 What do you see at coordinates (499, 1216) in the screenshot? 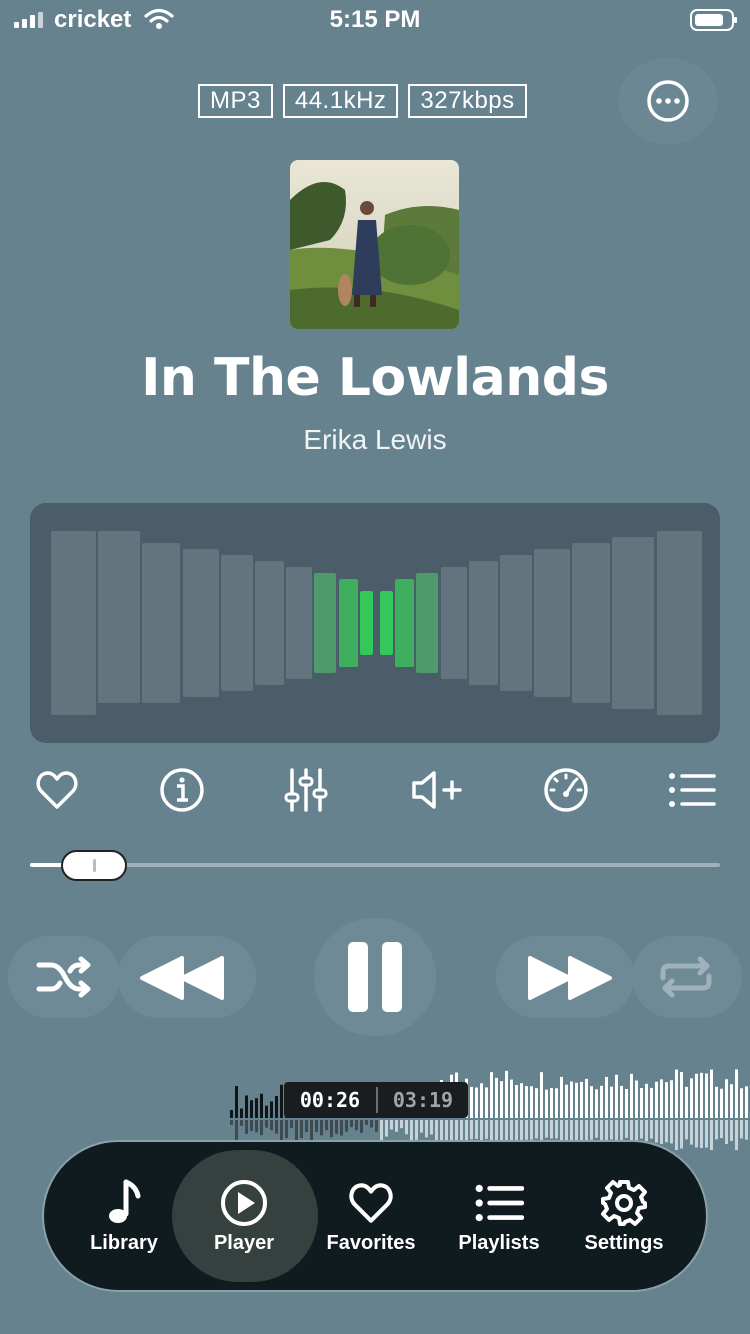
I see `tab-playlists: Playlists` at bounding box center [499, 1216].